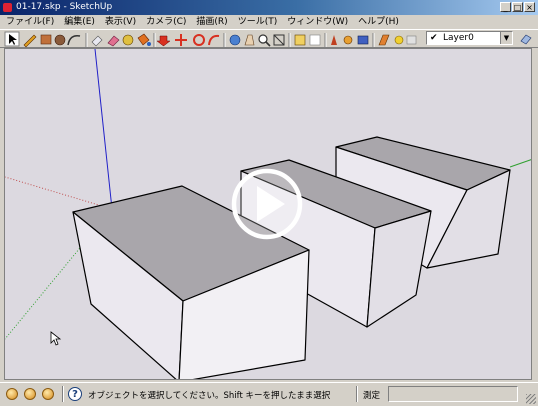 The image size is (538, 406). Describe the element at coordinates (120, 22) in the screenshot. I see `menu-view: 表示(V)` at that location.